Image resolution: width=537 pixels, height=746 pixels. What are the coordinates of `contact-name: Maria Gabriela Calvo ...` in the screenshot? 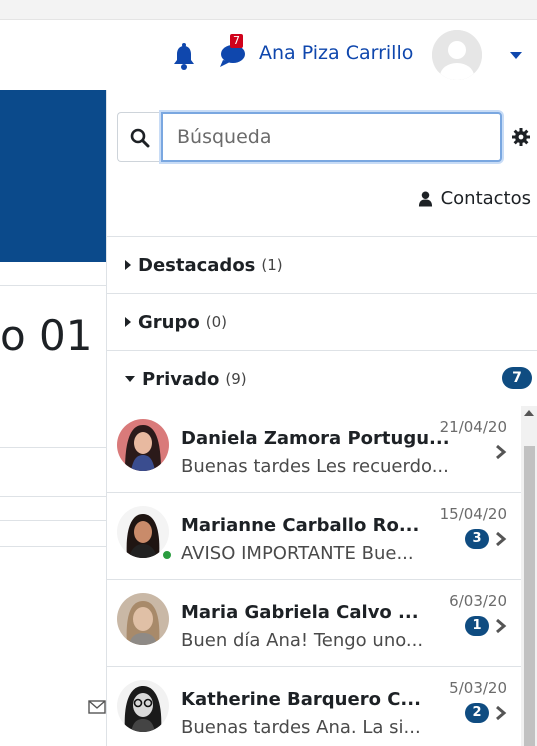 It's located at (300, 612).